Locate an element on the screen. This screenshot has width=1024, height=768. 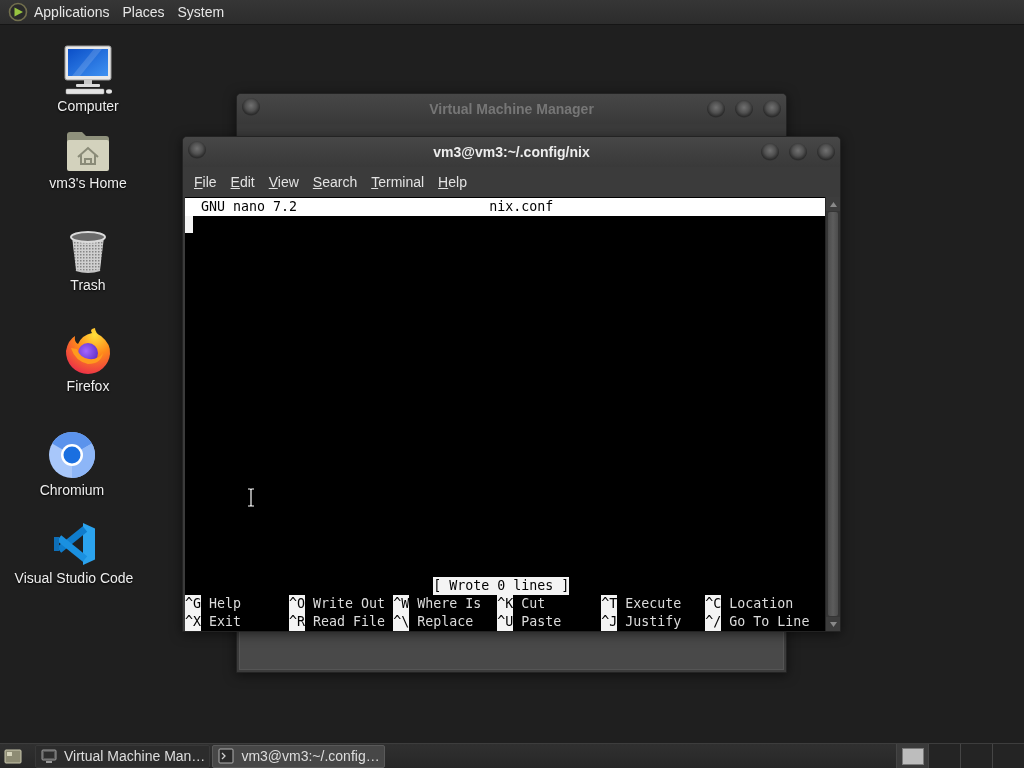
scrollbar is located at coordinates (832, 414).